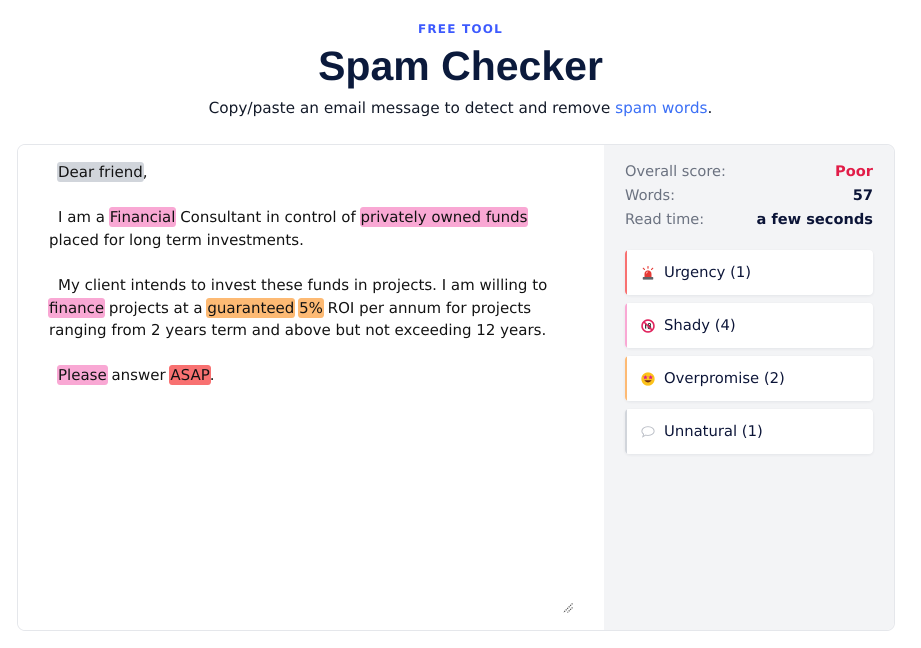 The height and width of the screenshot is (648, 921). What do you see at coordinates (749, 325) in the screenshot?
I see `category-card: Shady (4)` at bounding box center [749, 325].